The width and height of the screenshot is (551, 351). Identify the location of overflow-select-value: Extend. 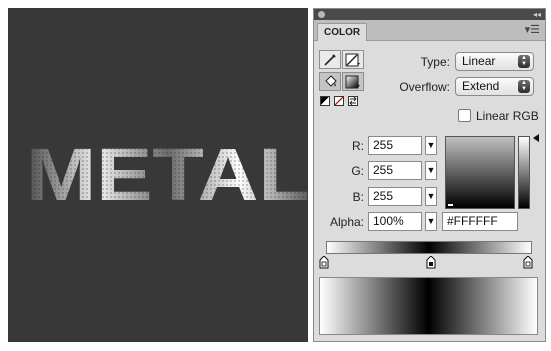
(481, 86).